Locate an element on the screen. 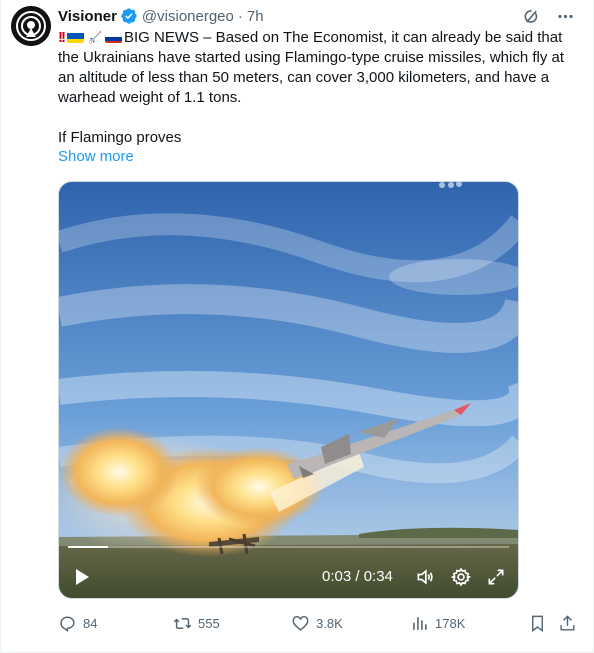  visioner-logo-icon is located at coordinates (31, 26).